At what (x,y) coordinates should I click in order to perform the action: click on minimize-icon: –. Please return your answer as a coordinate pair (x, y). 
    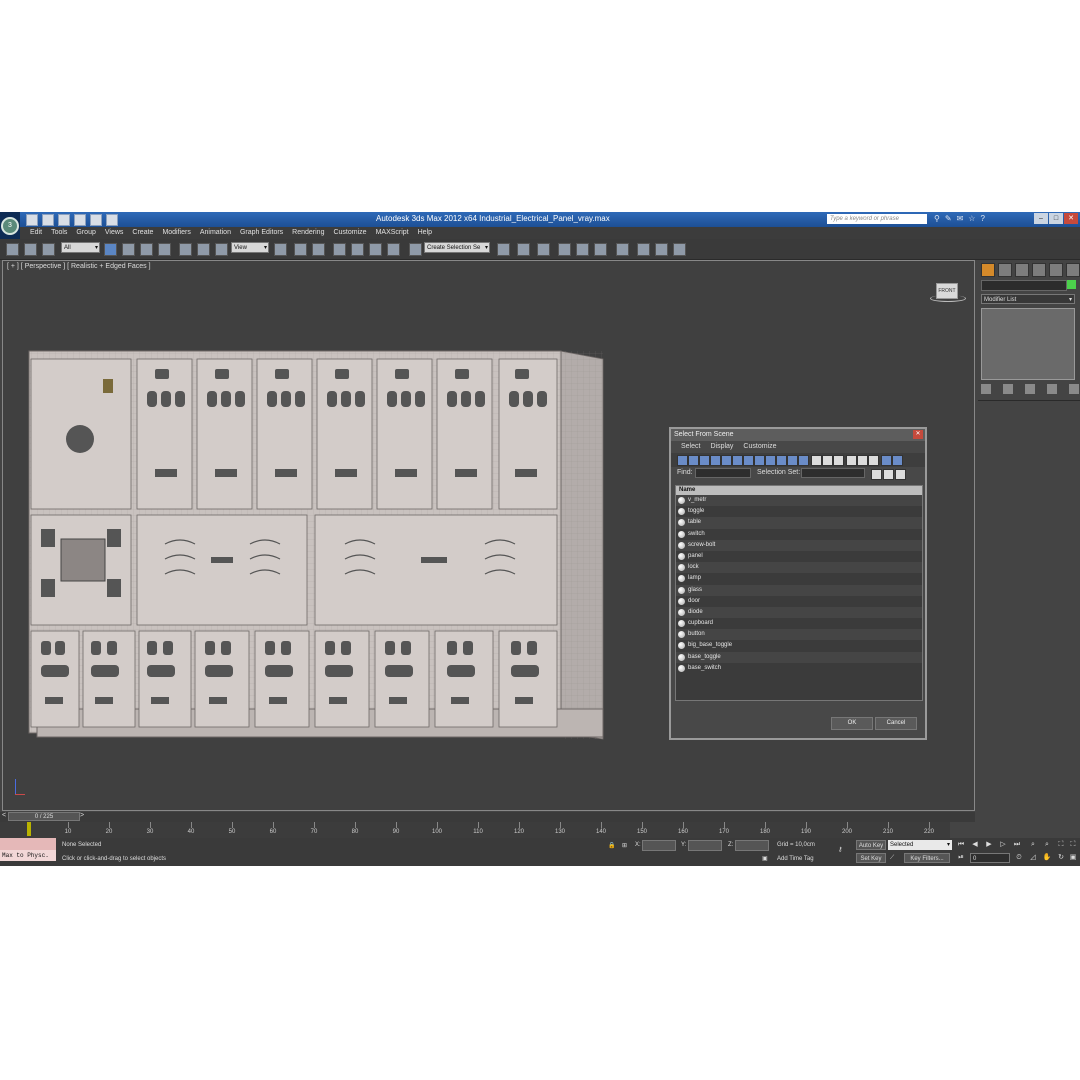
    Looking at the image, I should click on (1041, 218).